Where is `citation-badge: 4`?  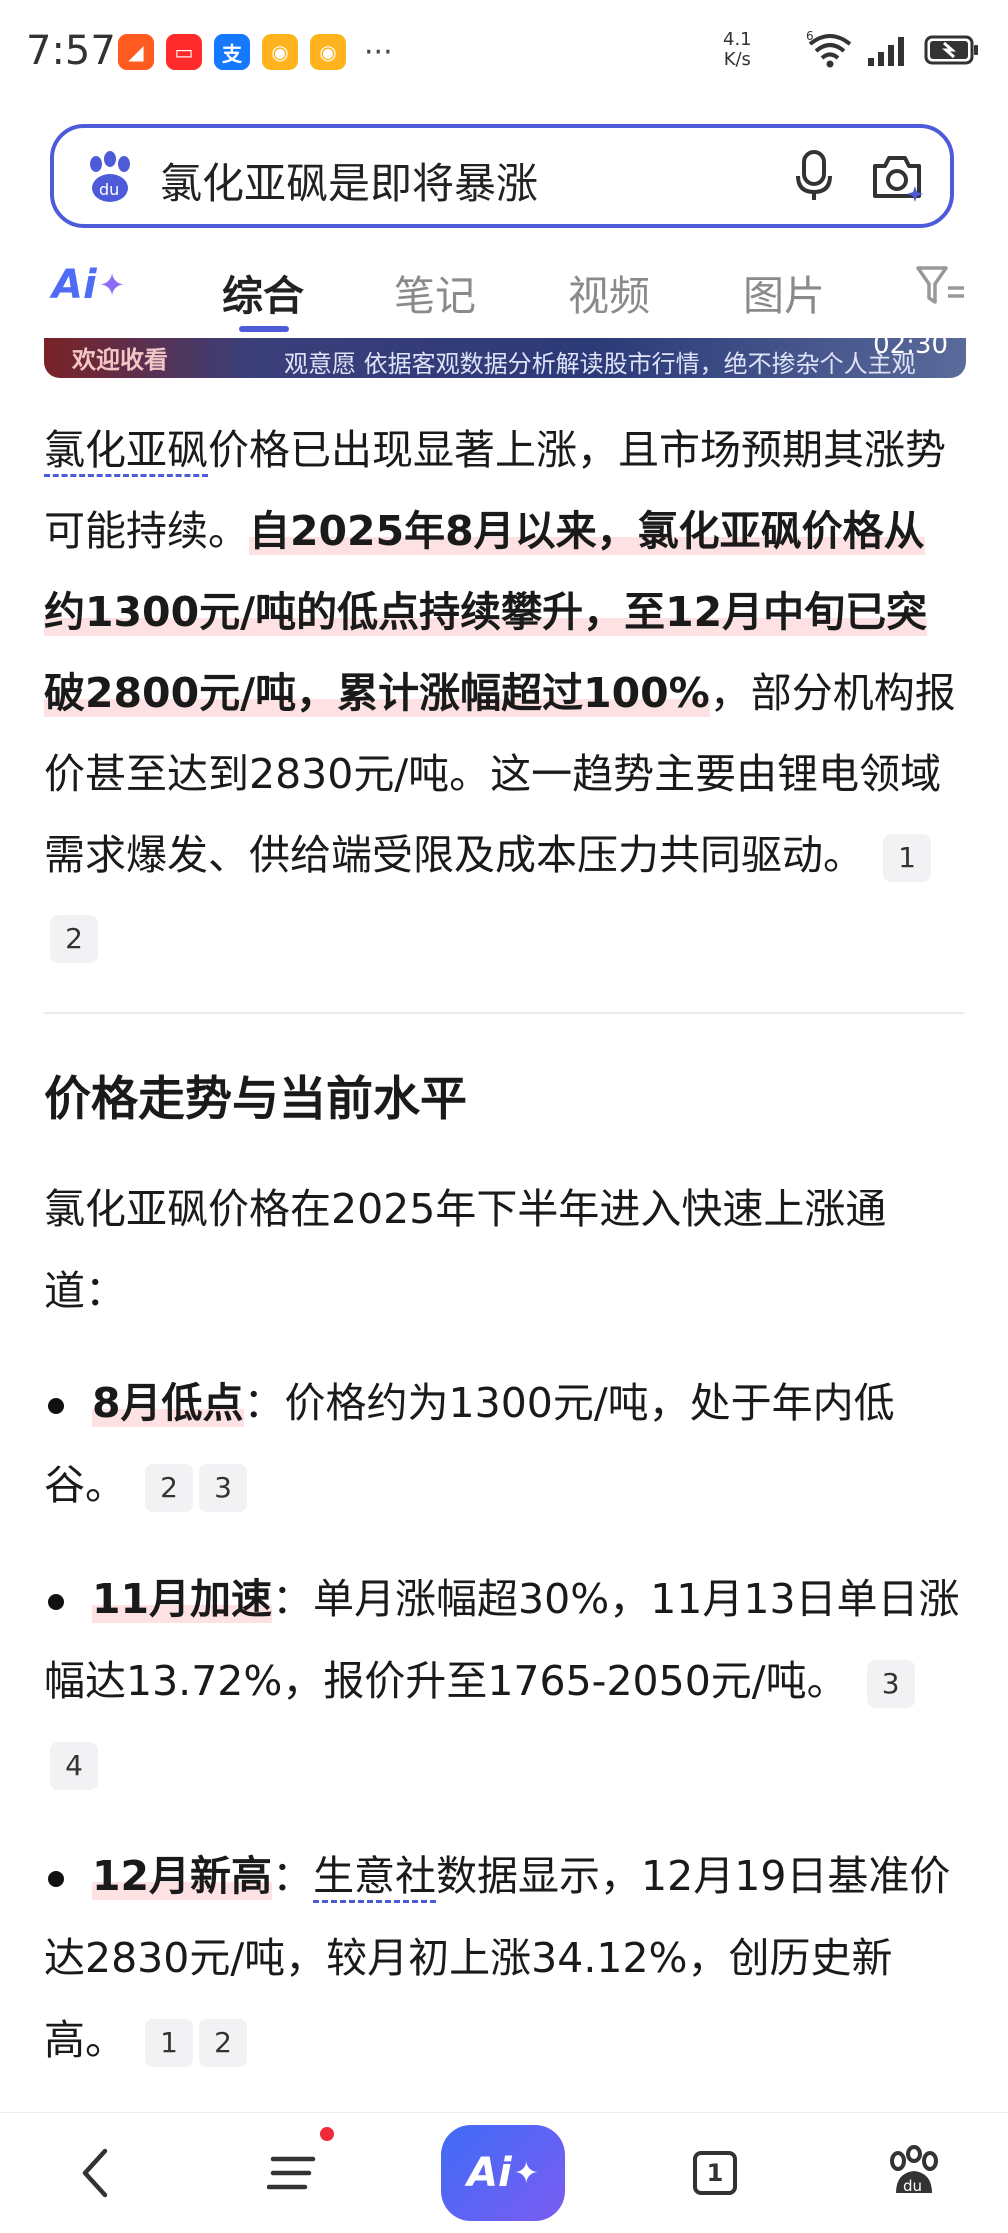
citation-badge: 4 is located at coordinates (74, 1766).